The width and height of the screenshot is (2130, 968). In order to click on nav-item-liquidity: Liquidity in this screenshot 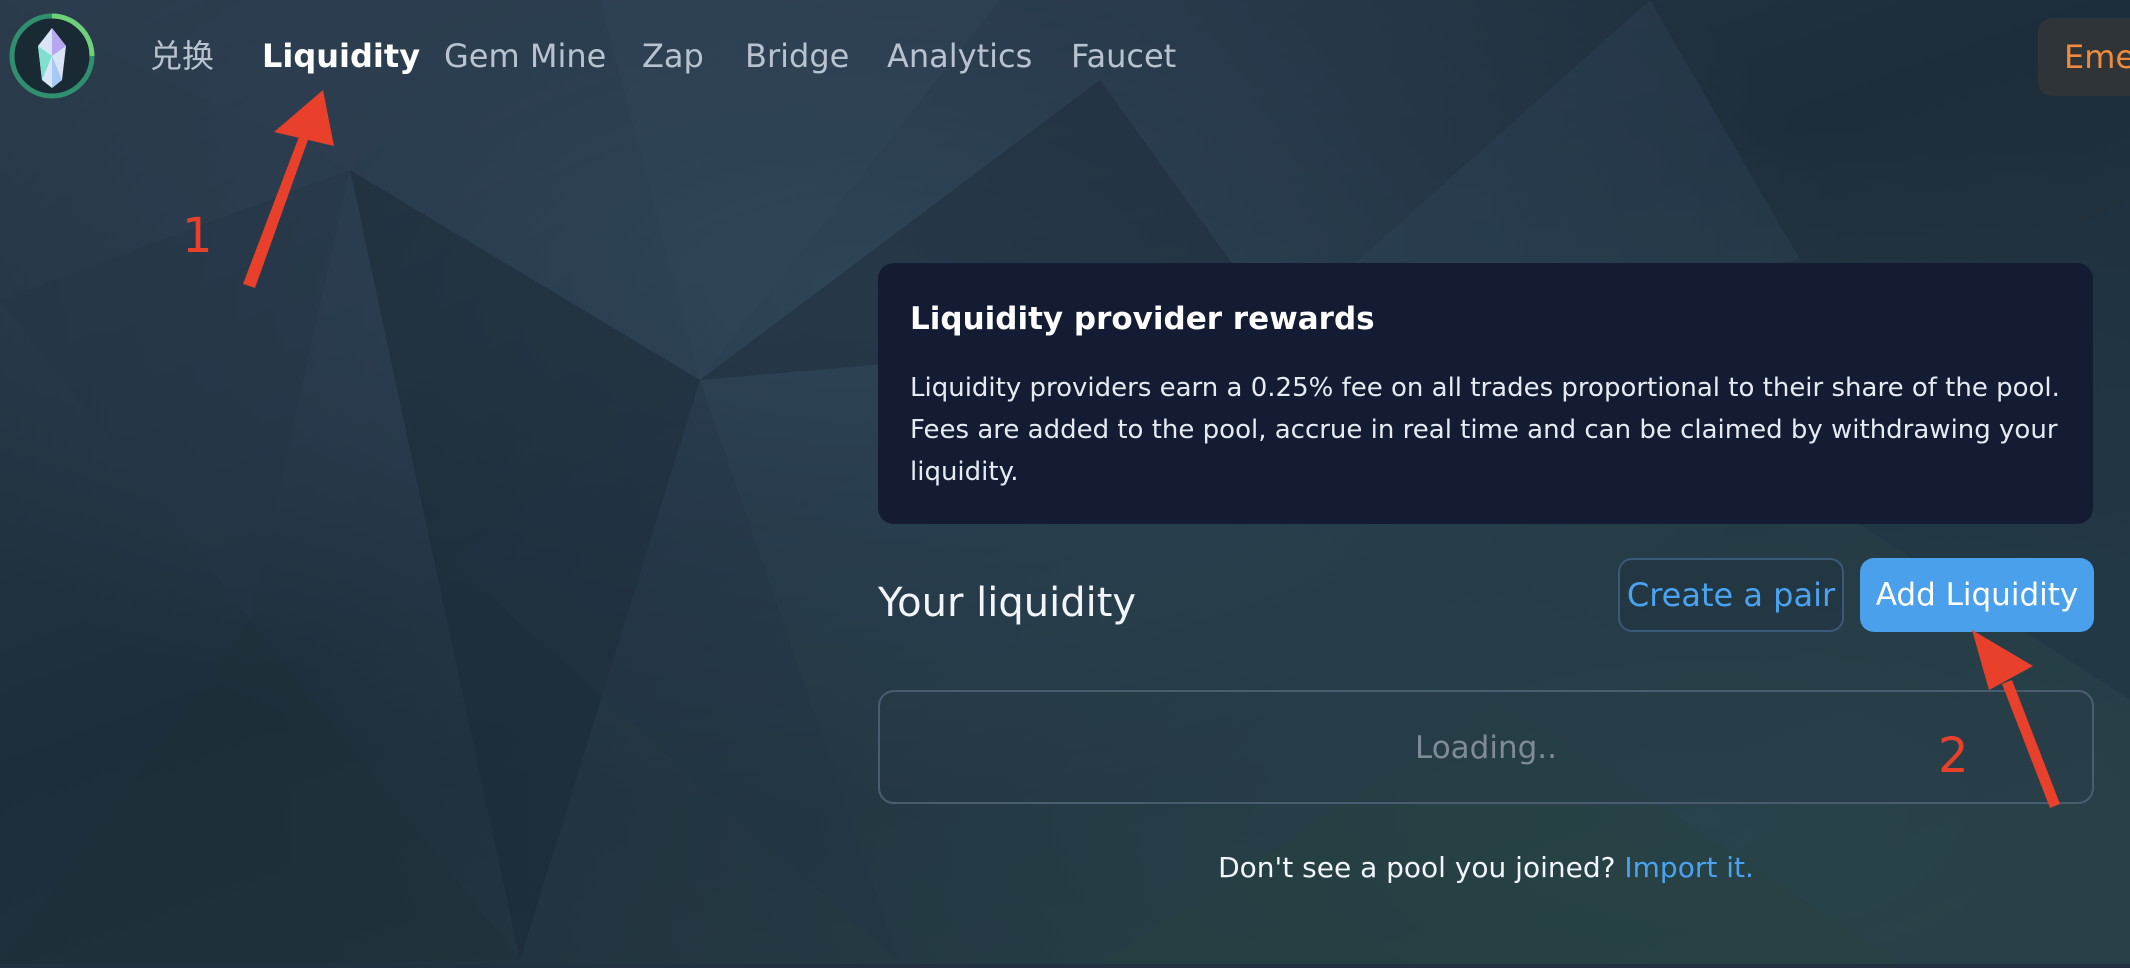, I will do `click(341, 56)`.